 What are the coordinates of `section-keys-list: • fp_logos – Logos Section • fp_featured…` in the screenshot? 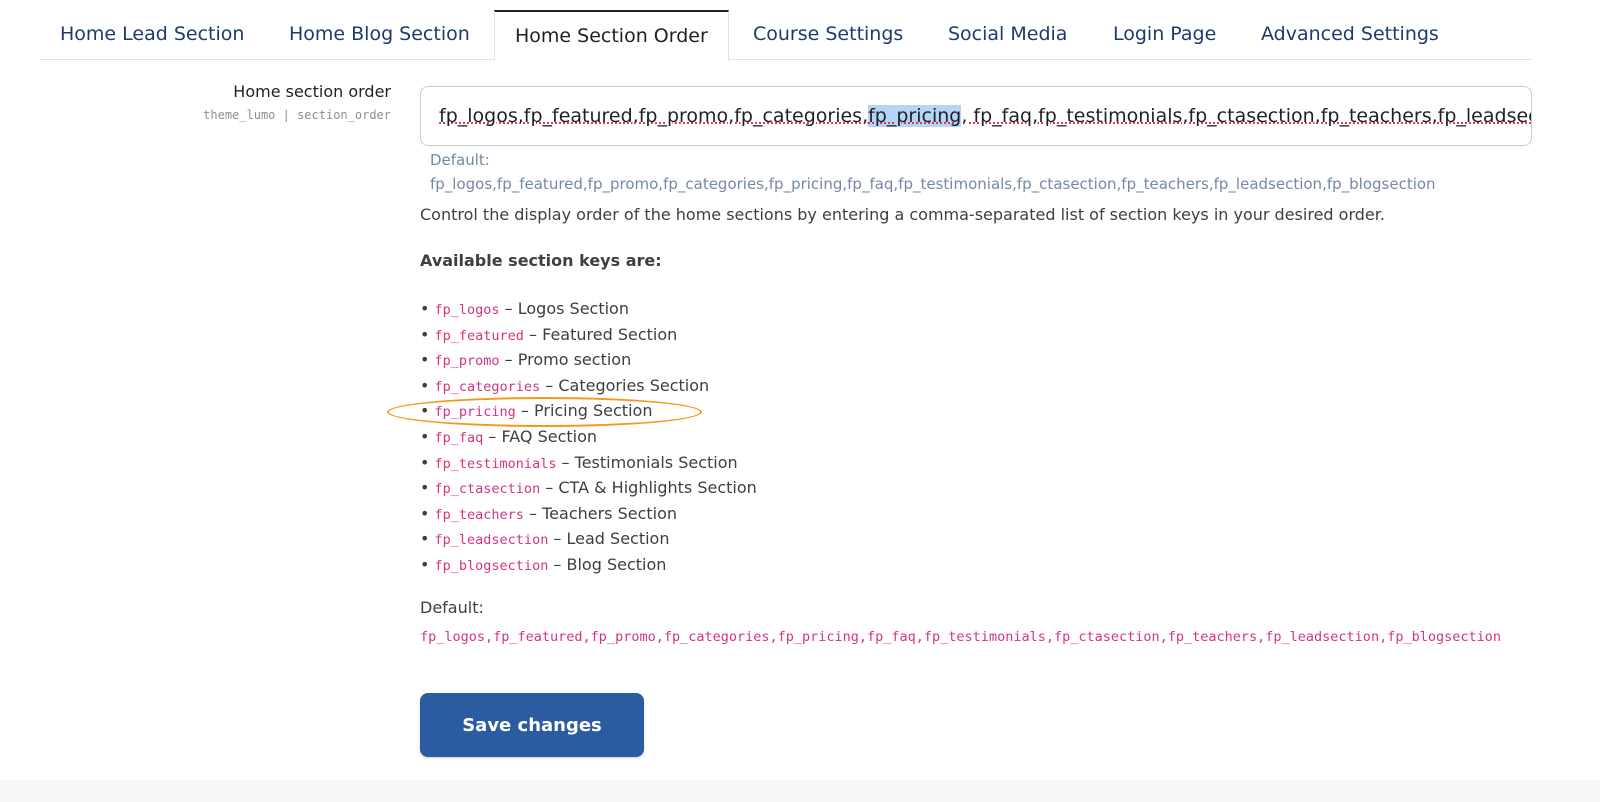 It's located at (588, 437).